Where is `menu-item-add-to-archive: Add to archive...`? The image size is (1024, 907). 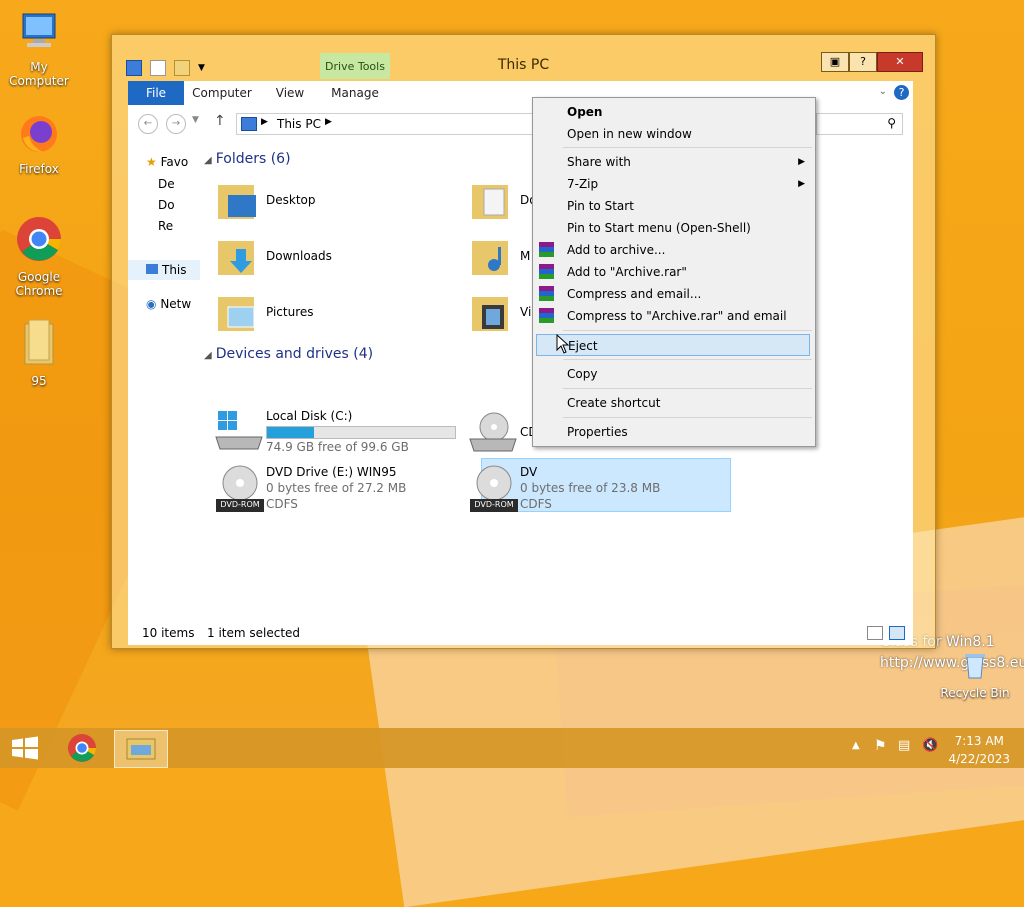
menu-item-add-to-archive: Add to archive... is located at coordinates (674, 250).